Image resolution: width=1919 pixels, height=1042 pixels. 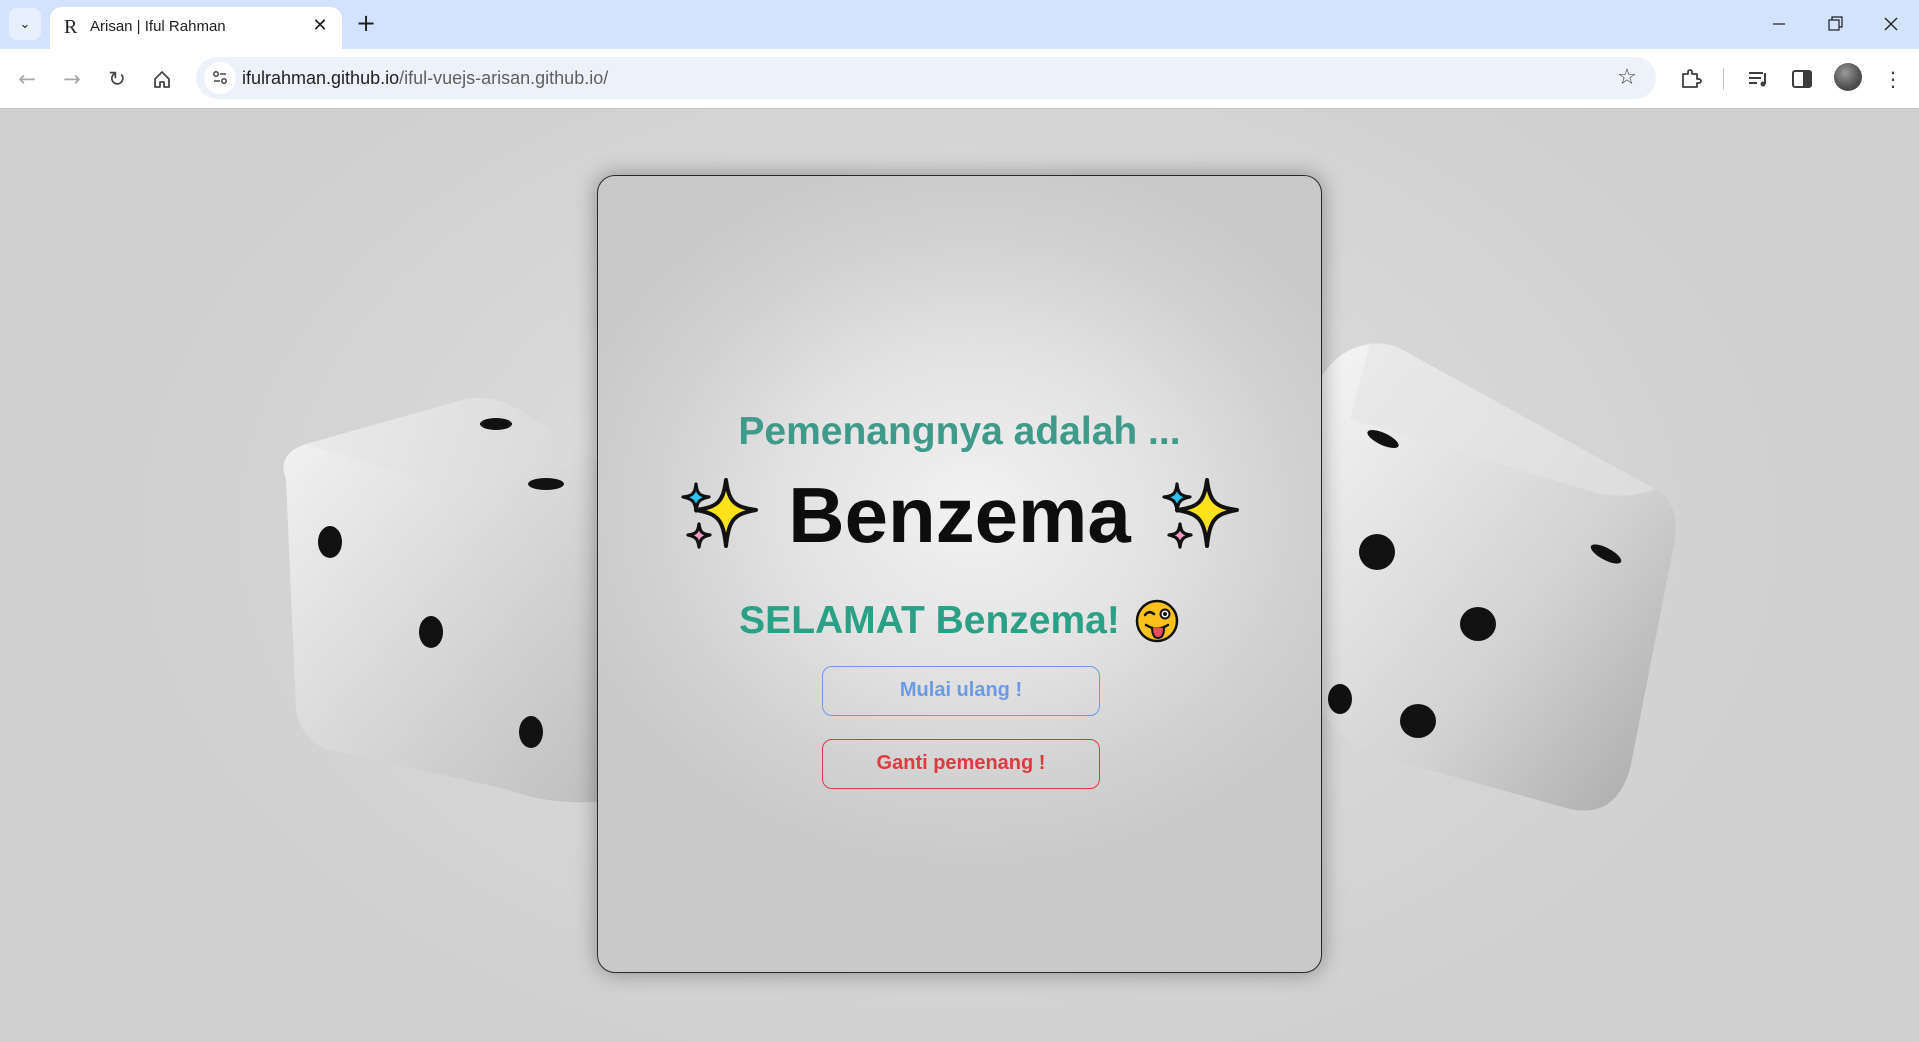 I want to click on winner-row: Benzema, so click(x=959, y=515).